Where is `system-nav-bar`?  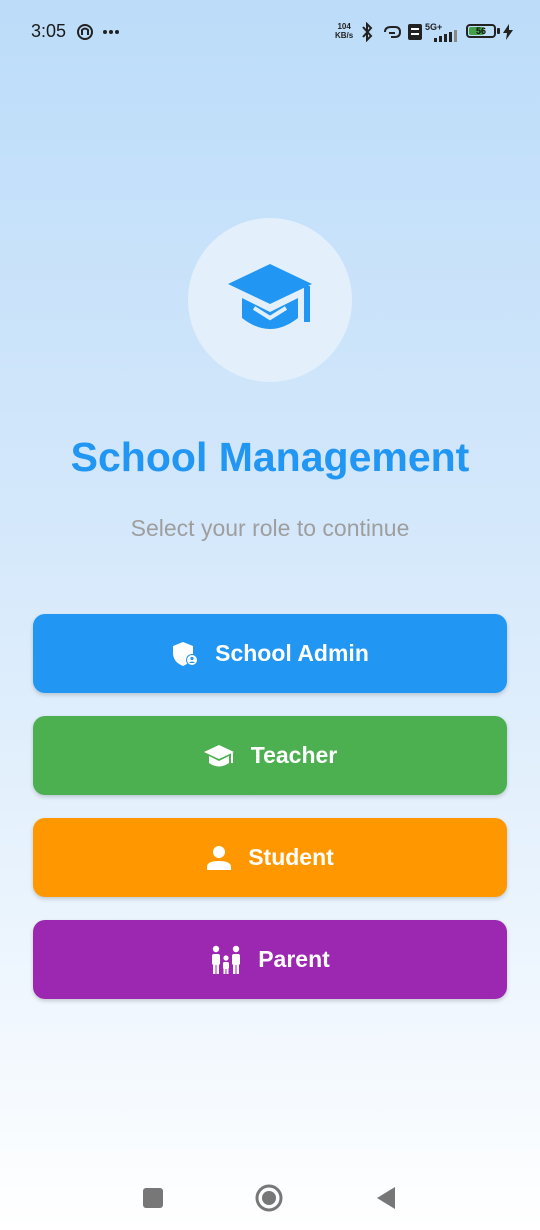
system-nav-bar is located at coordinates (270, 1195).